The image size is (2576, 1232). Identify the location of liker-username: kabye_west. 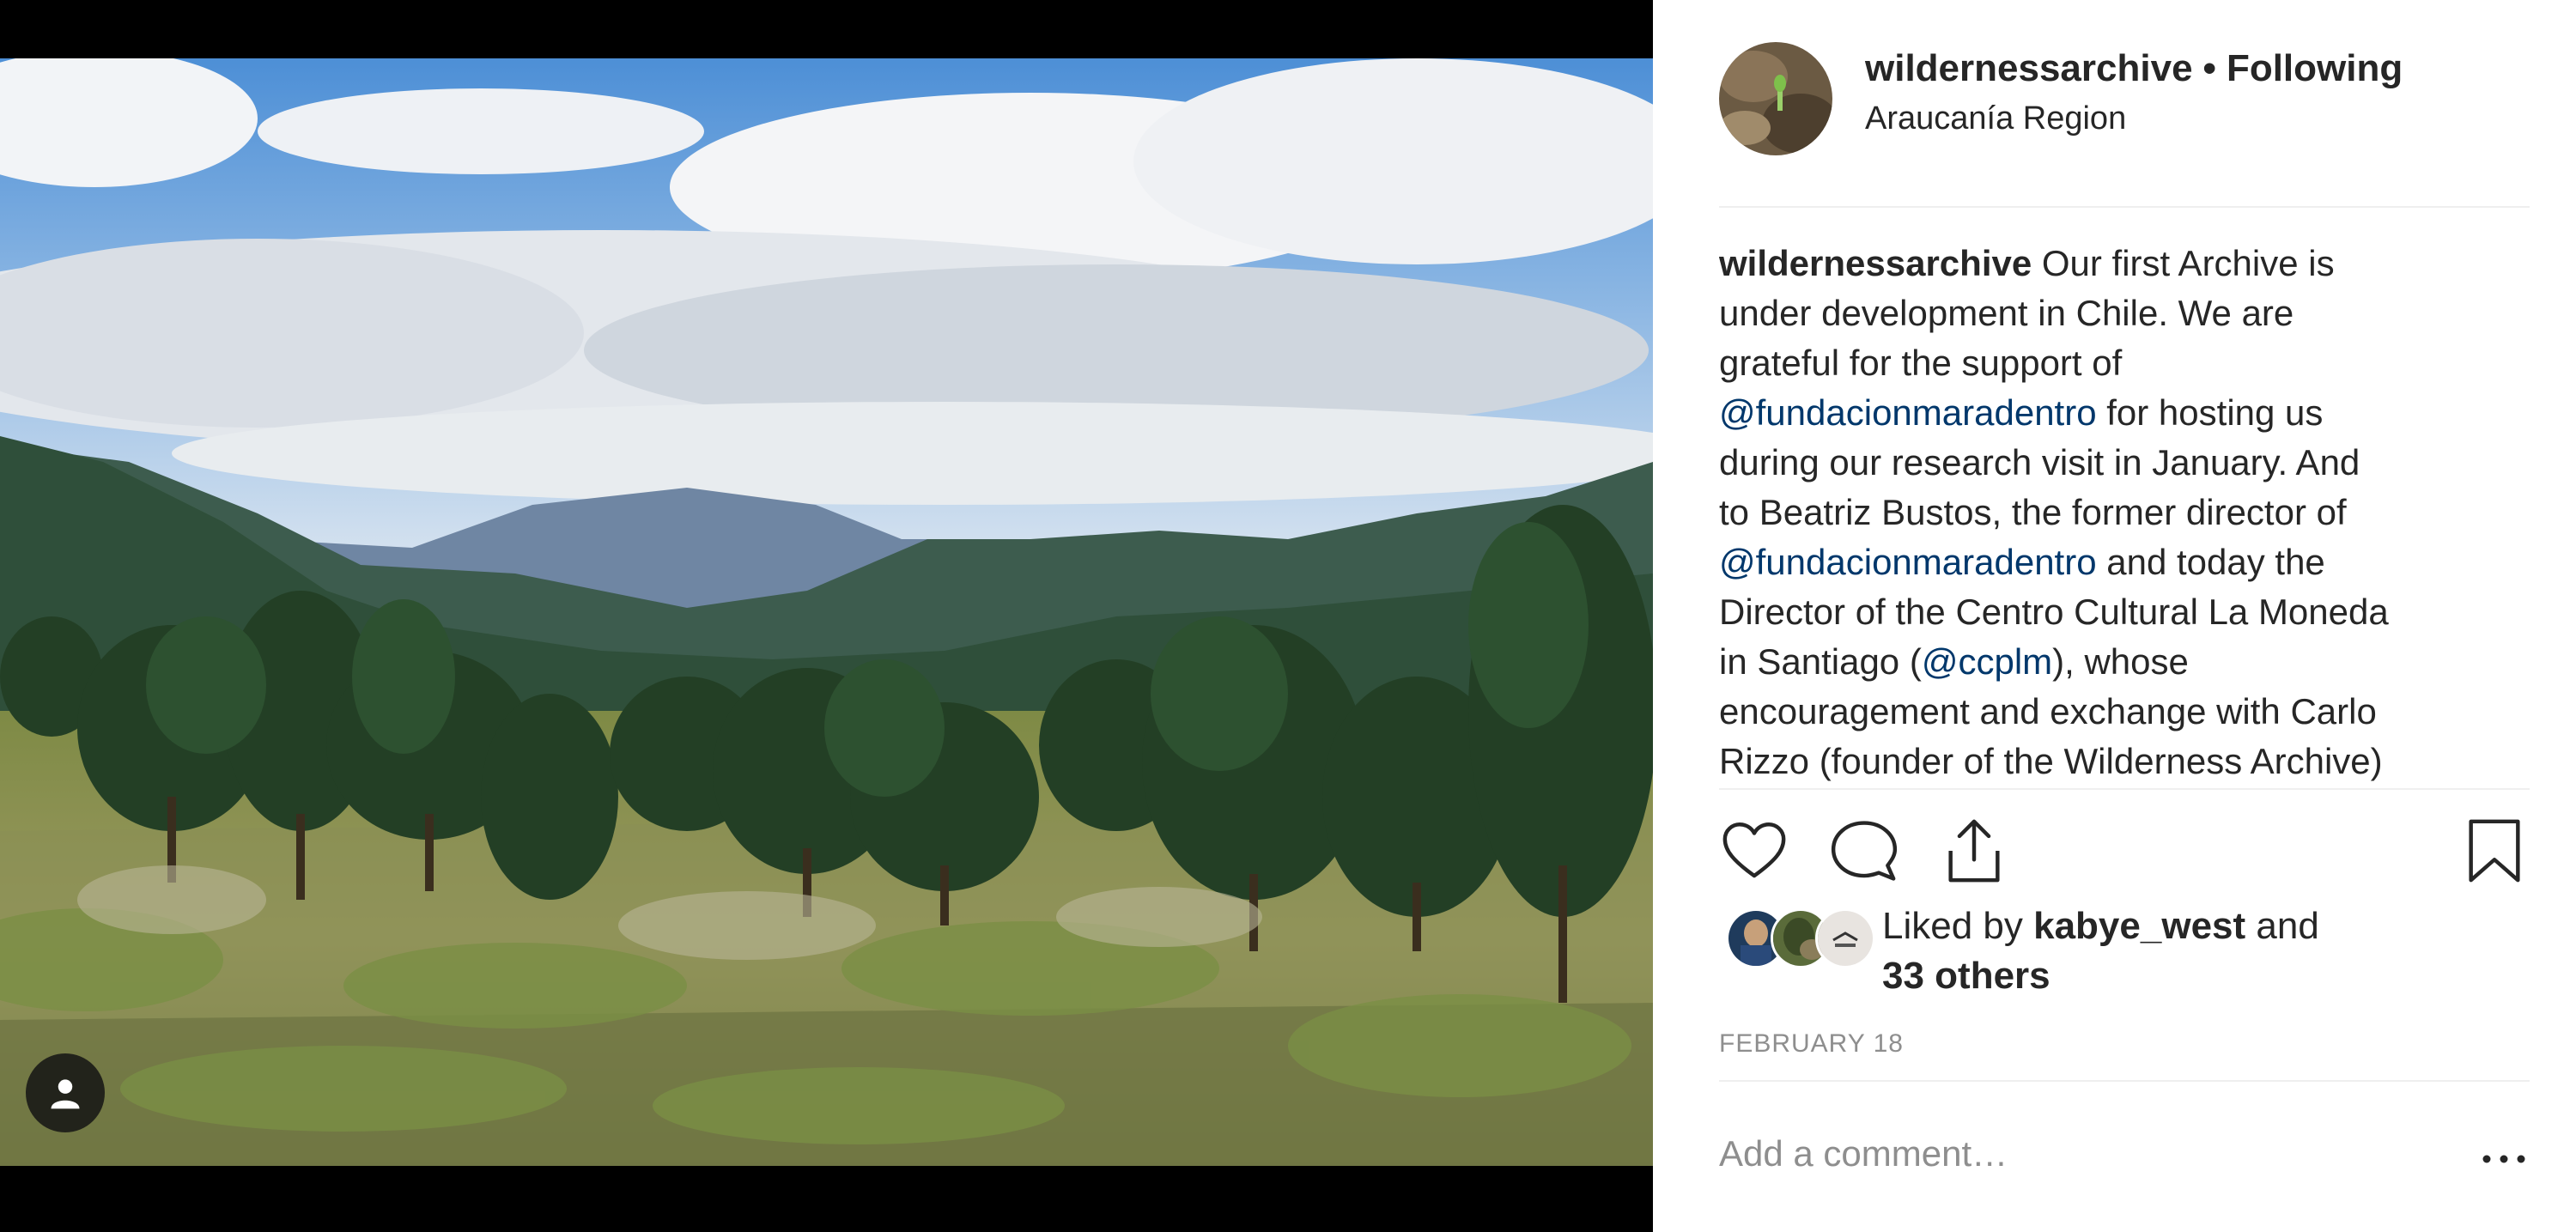
(2139, 926).